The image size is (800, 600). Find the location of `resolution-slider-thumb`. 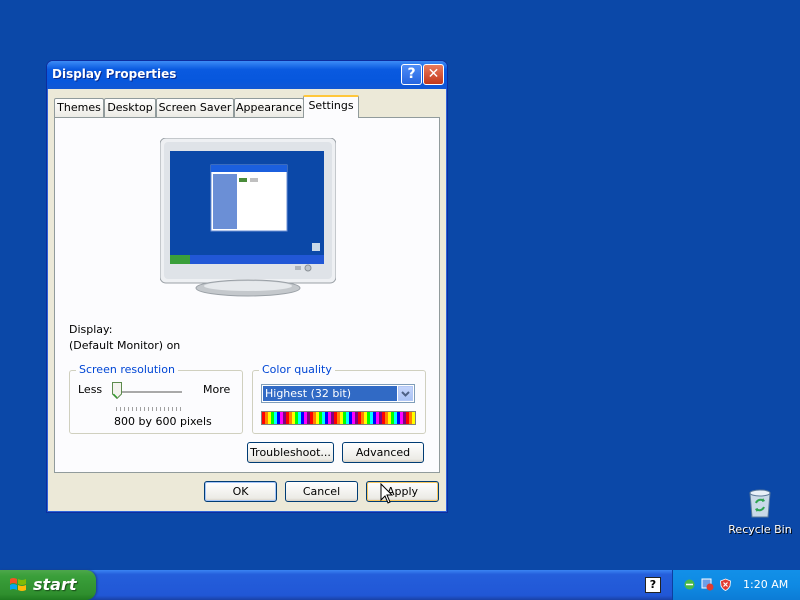

resolution-slider-thumb is located at coordinates (117, 390).